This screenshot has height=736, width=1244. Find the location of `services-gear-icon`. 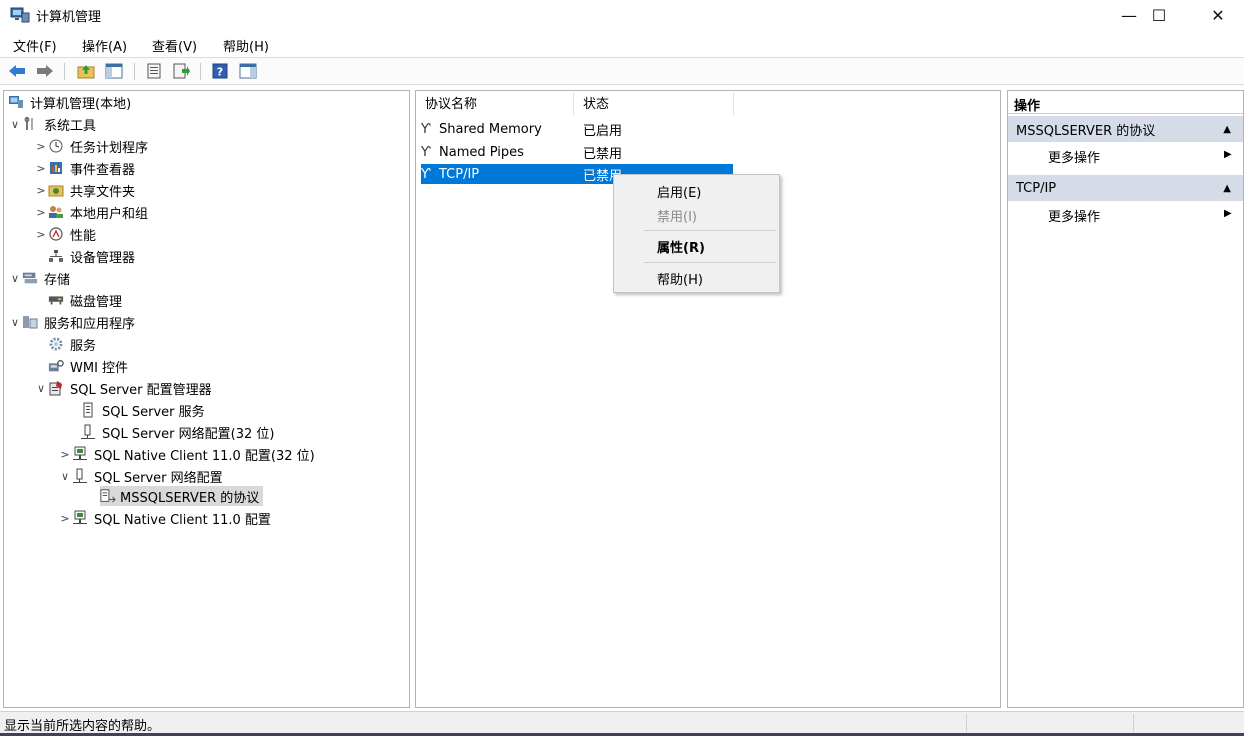

services-gear-icon is located at coordinates (56, 344).